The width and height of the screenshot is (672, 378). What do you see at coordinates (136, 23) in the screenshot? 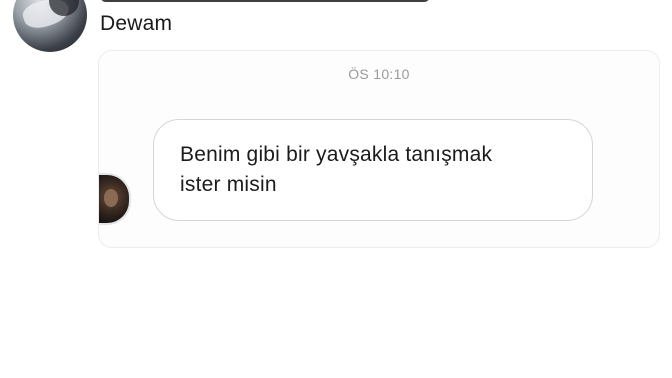
I see `post-caption: Dewam` at bounding box center [136, 23].